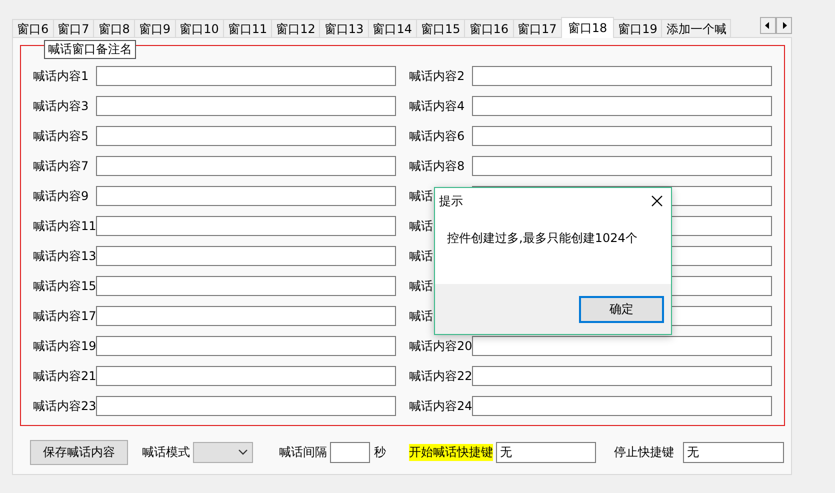 The height and width of the screenshot is (493, 835). Describe the element at coordinates (644, 452) in the screenshot. I see `stop-hotkey-label: 停止快捷键` at that location.